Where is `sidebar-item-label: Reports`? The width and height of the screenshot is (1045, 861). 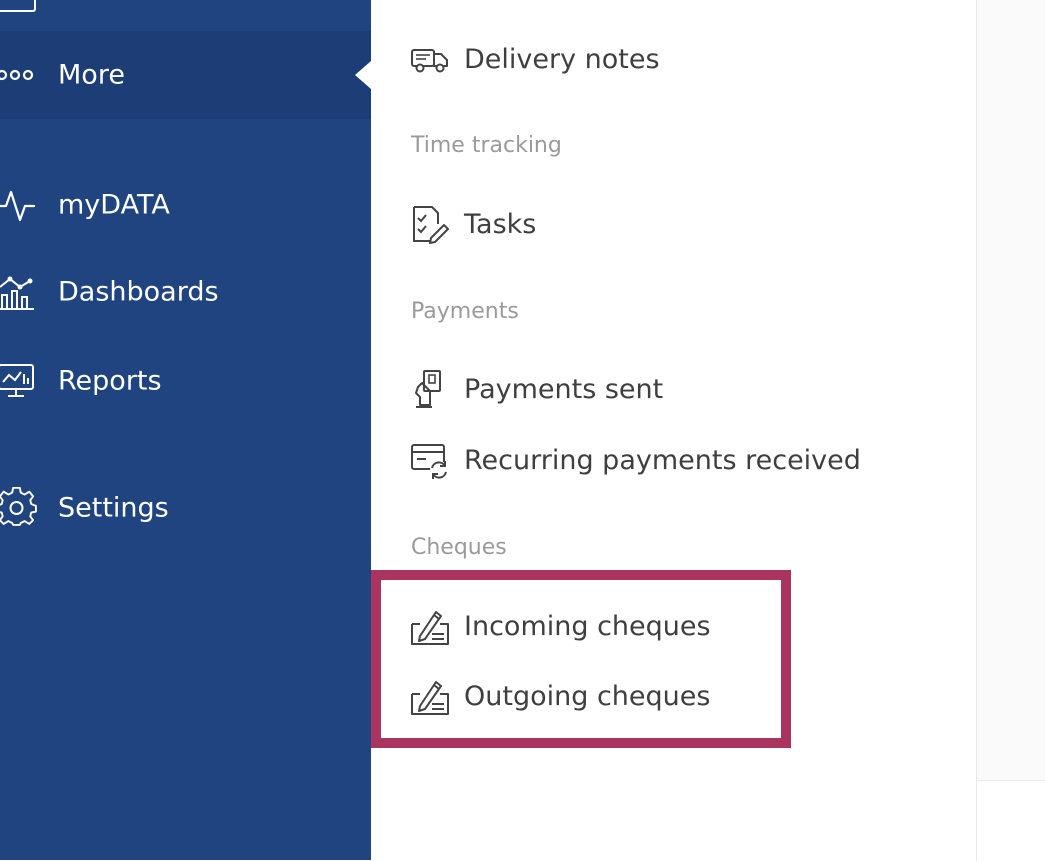 sidebar-item-label: Reports is located at coordinates (110, 381).